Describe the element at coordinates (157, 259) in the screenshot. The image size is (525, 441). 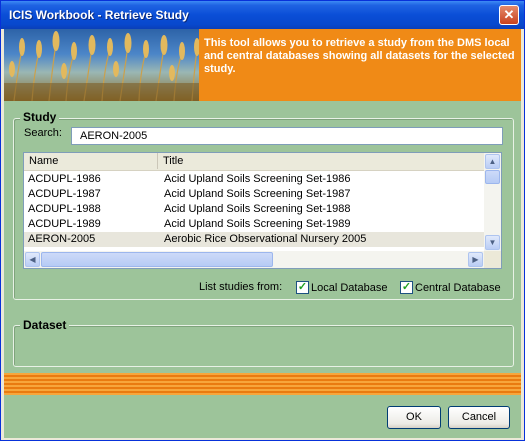
I see `horizontal-scroll-thumb` at that location.